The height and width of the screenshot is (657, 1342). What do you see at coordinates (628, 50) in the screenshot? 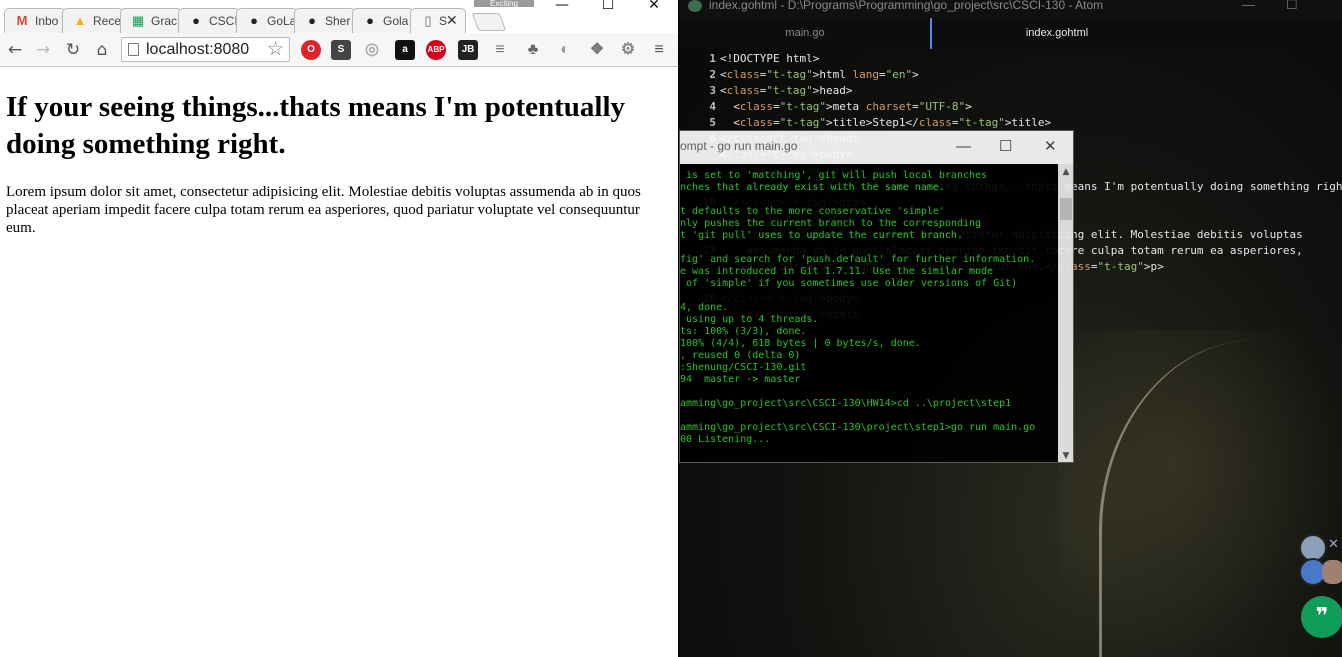
I see `settings-extension-icon: ⚙` at bounding box center [628, 50].